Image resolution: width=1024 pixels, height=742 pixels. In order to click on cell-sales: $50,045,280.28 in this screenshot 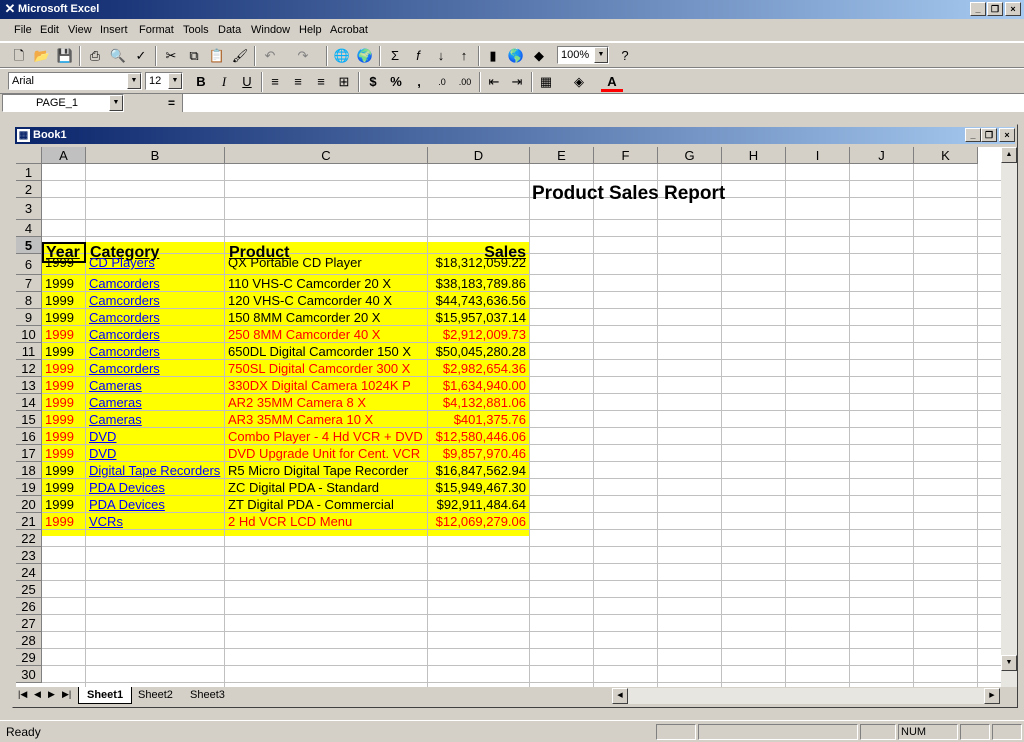, I will do `click(478, 351)`.